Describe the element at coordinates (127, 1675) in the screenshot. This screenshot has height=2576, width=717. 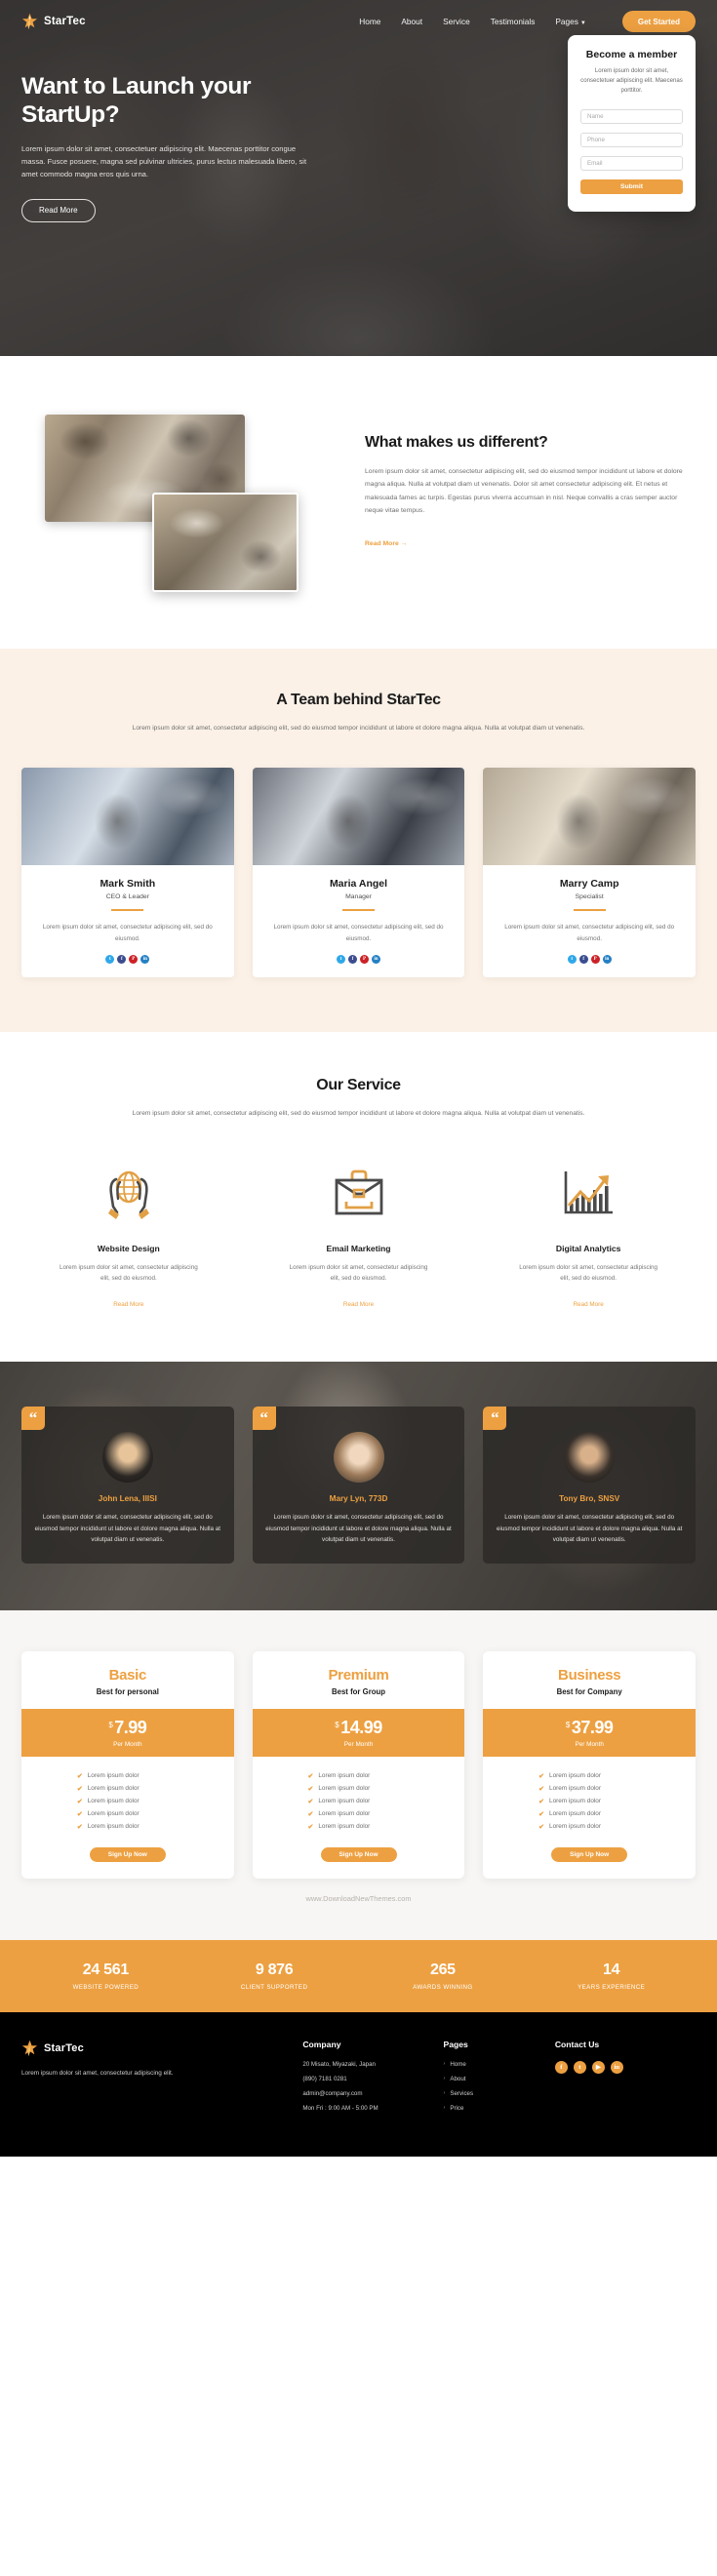
I see `plan-name: Basic` at that location.